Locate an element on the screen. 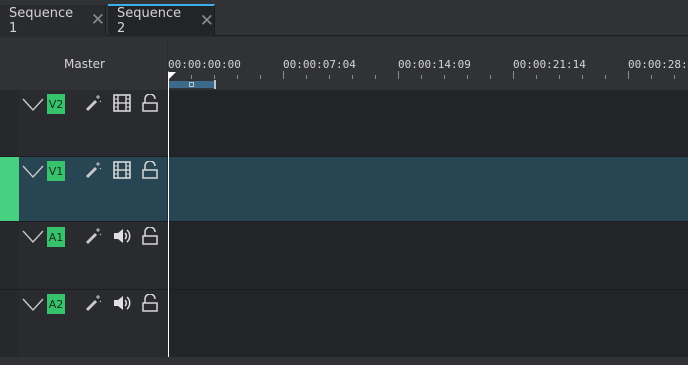 The height and width of the screenshot is (365, 688). timecode-label: 00:00:21:14 is located at coordinates (549, 64).